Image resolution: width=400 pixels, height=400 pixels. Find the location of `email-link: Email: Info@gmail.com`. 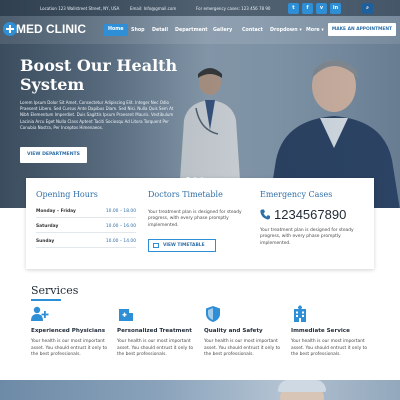

email-link: Email: Info@gmail.com is located at coordinates (153, 8).